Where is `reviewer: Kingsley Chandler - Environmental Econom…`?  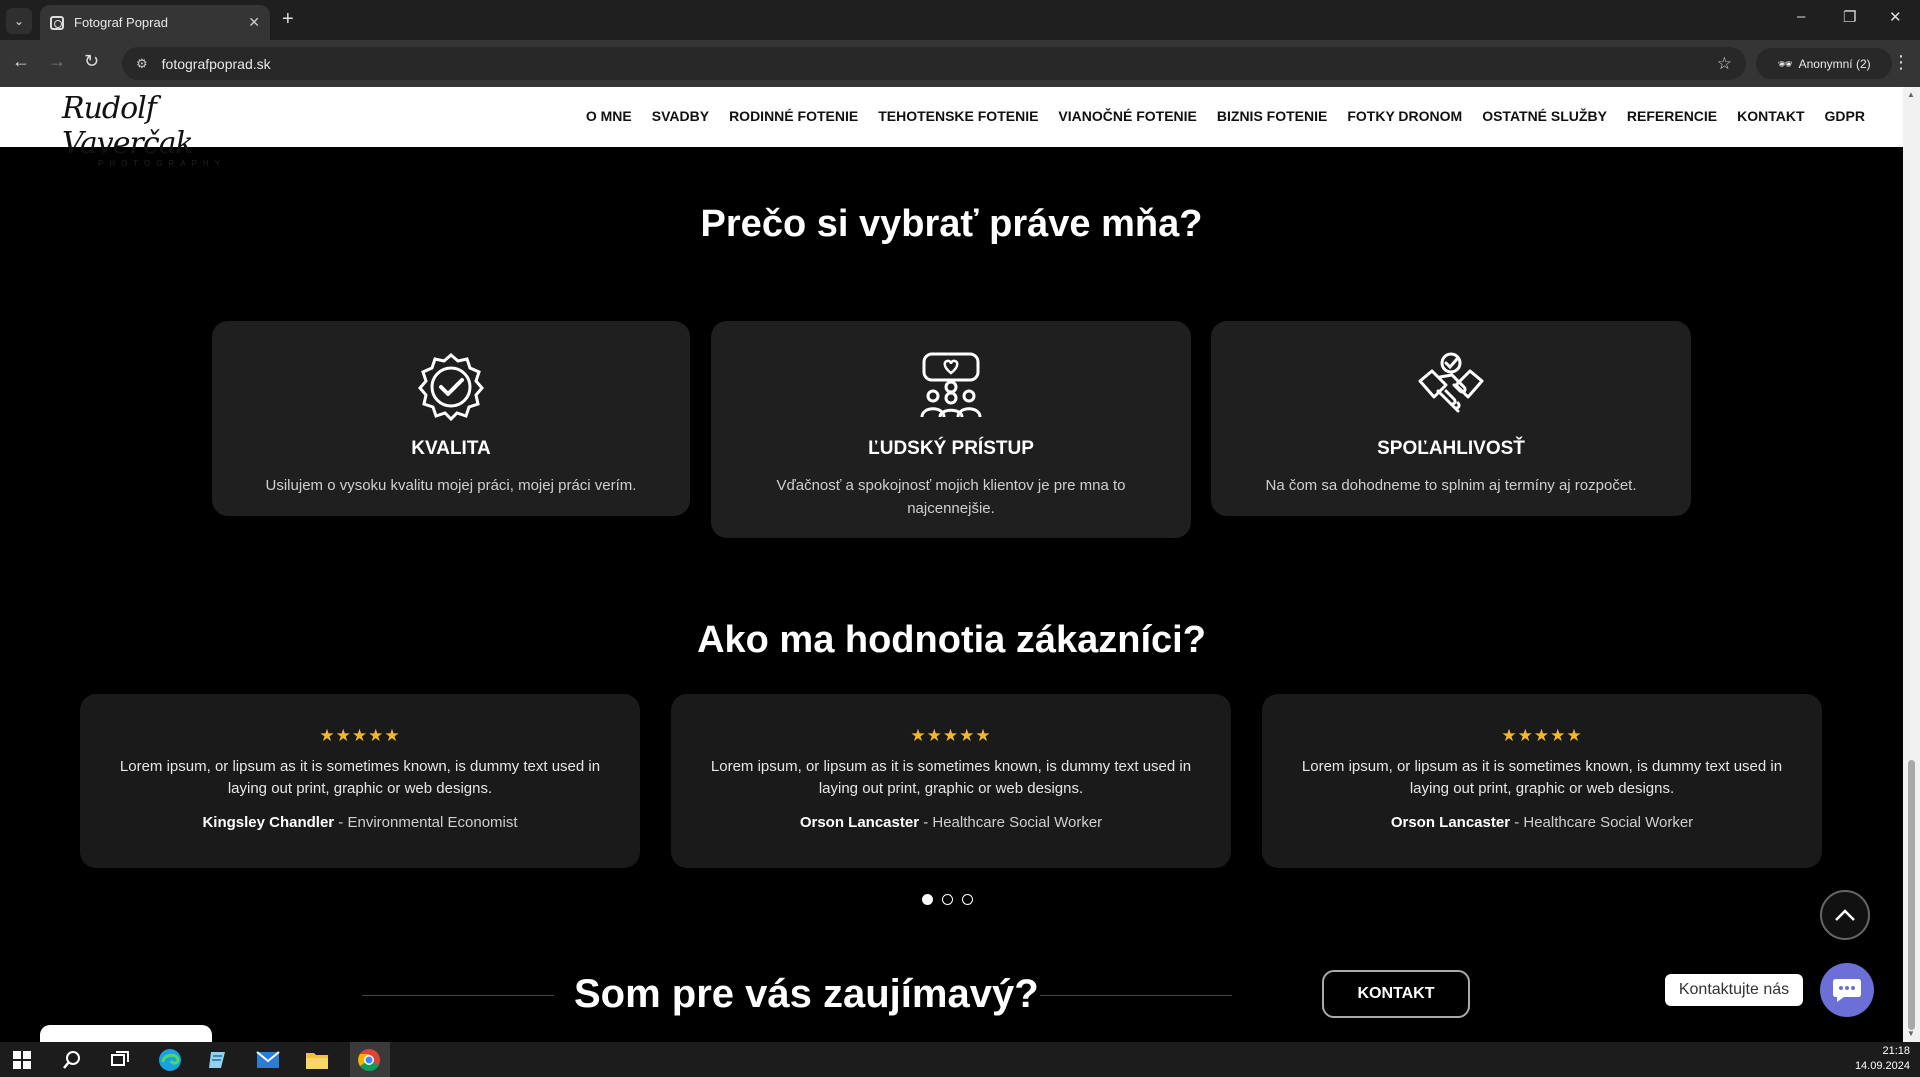
reviewer: Kingsley Chandler - Environmental Econom… is located at coordinates (360, 822).